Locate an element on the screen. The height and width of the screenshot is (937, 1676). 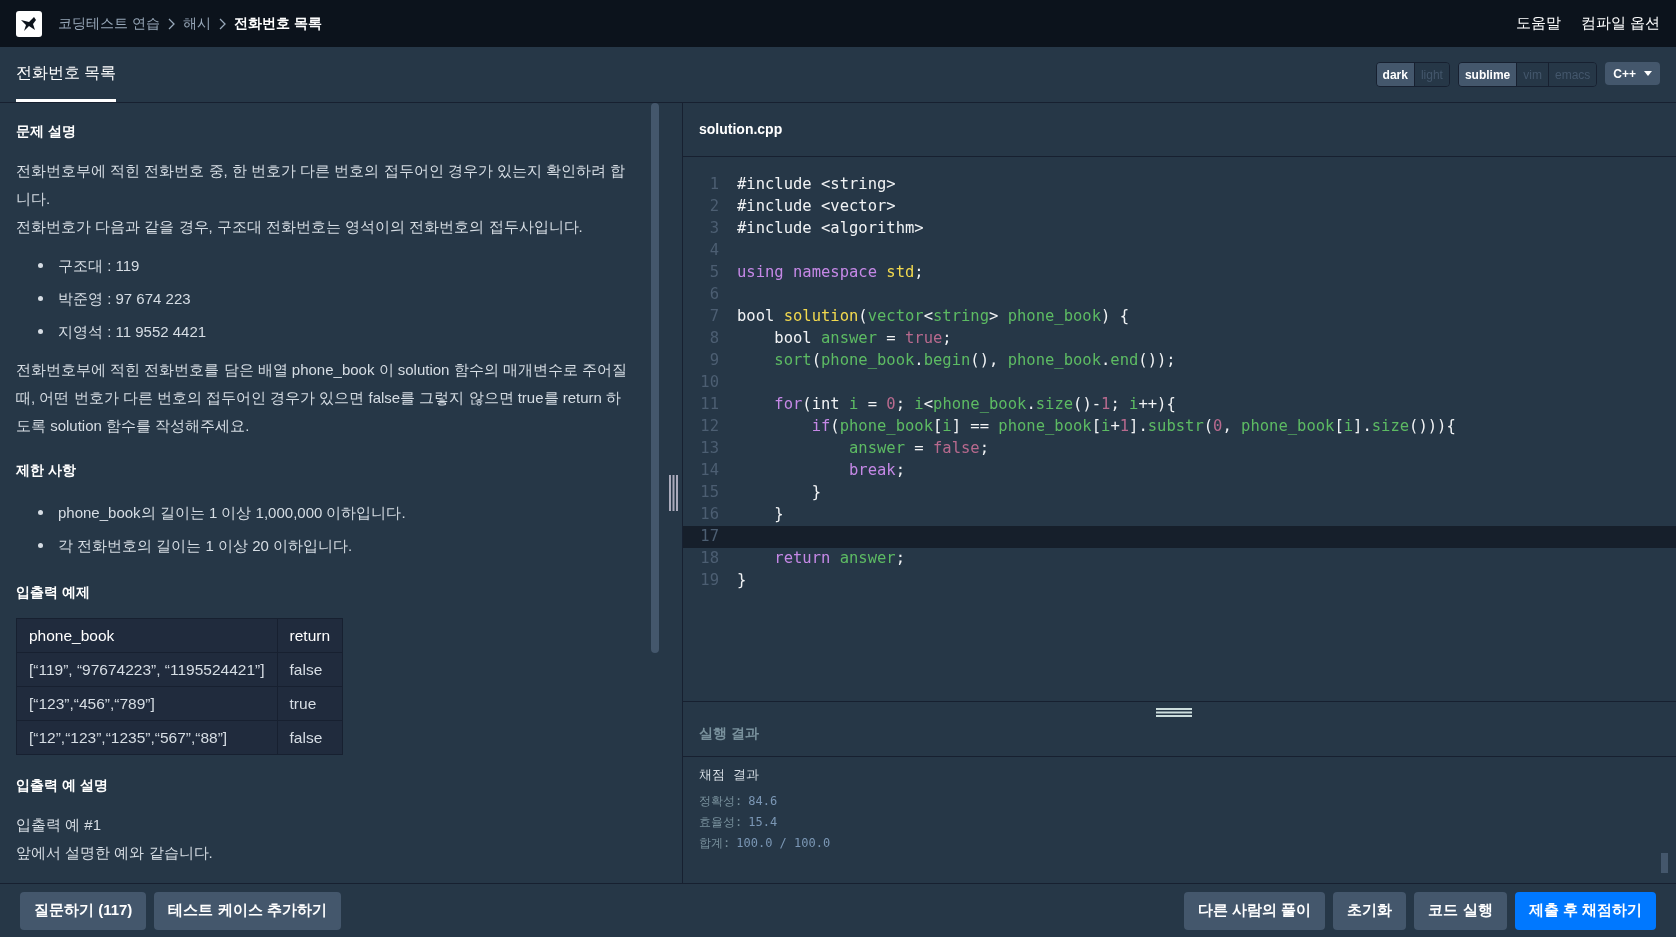
action-button: 다른 사람의 풀이 is located at coordinates (1255, 910).